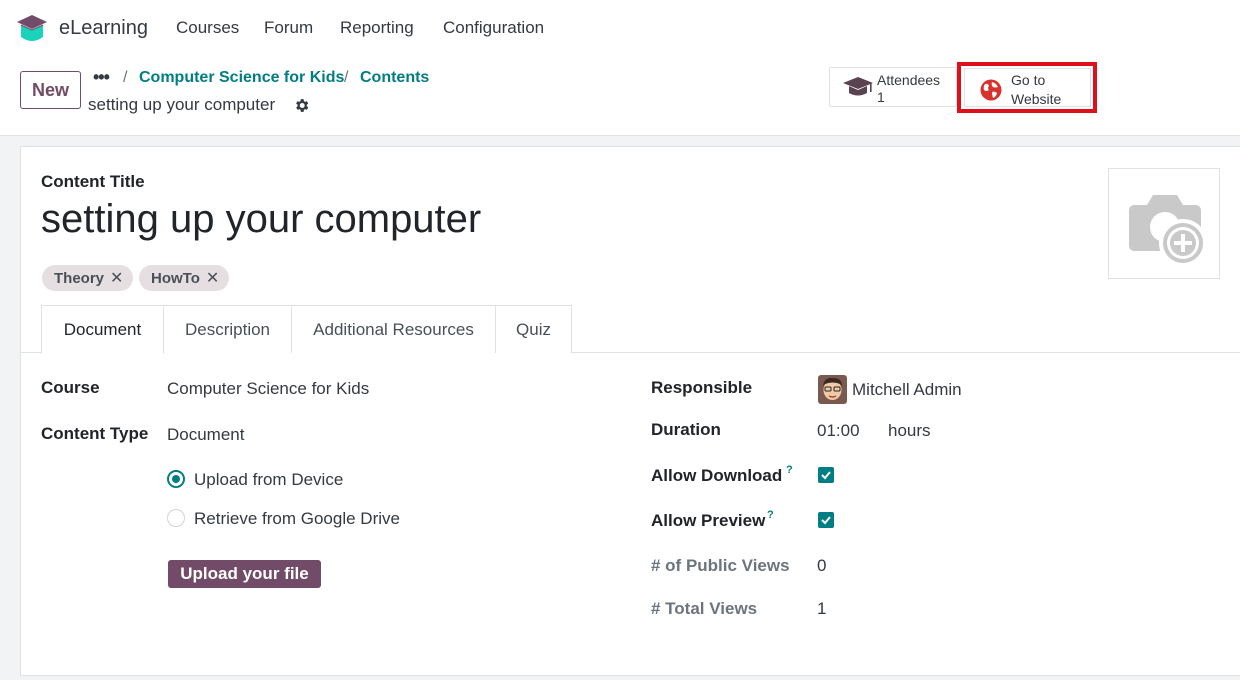 This screenshot has width=1240, height=680. Describe the element at coordinates (720, 565) in the screenshot. I see `public-views-label: # of Public Views` at that location.